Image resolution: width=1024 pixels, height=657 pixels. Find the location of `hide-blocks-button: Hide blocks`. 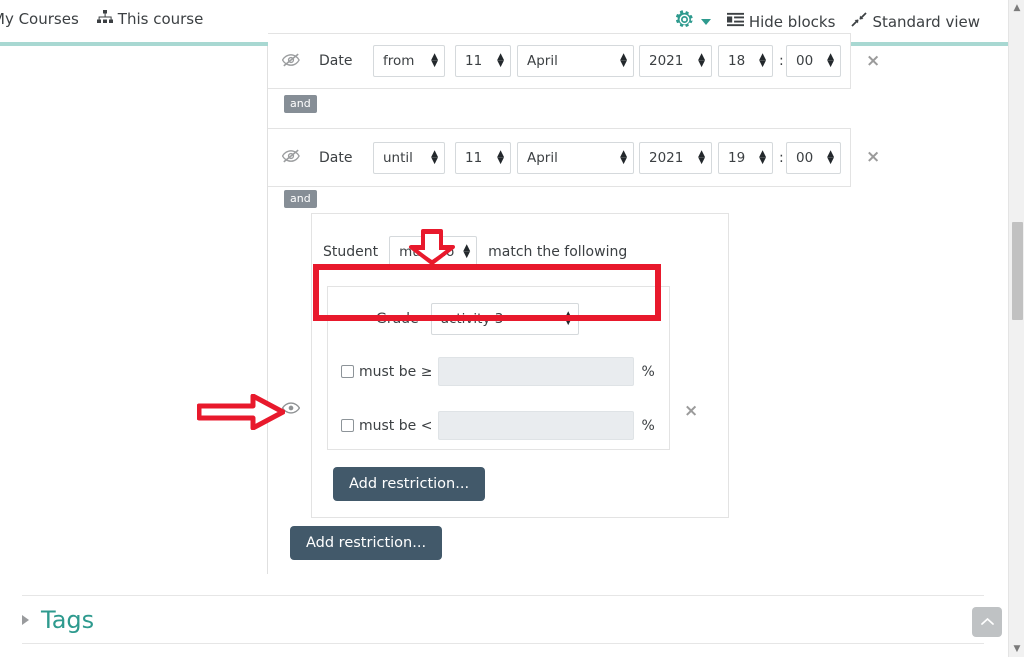

hide-blocks-button: Hide blocks is located at coordinates (781, 21).